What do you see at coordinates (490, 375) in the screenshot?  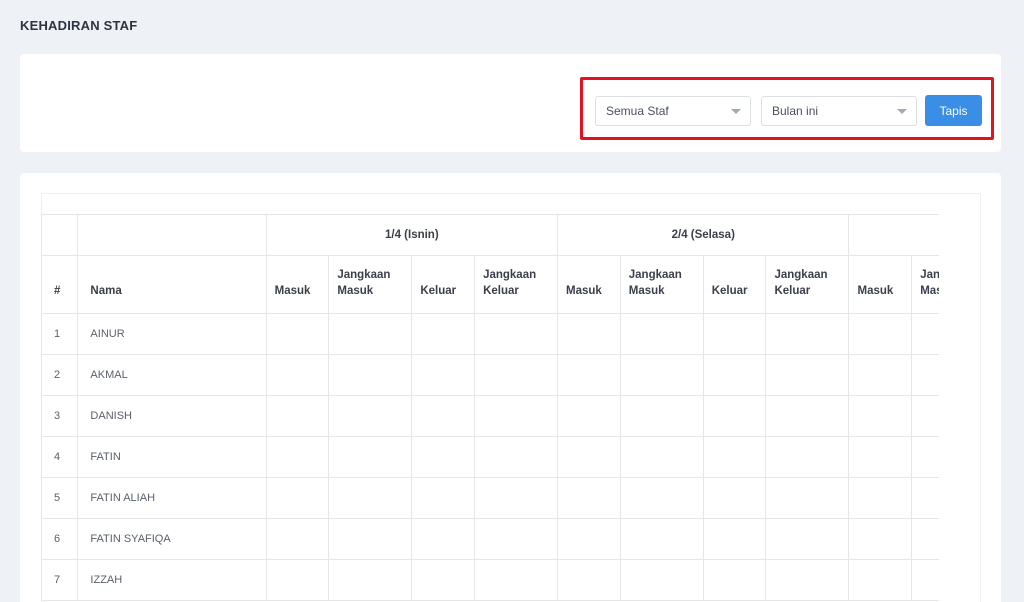 I see `table-row: 2 AKMAL` at bounding box center [490, 375].